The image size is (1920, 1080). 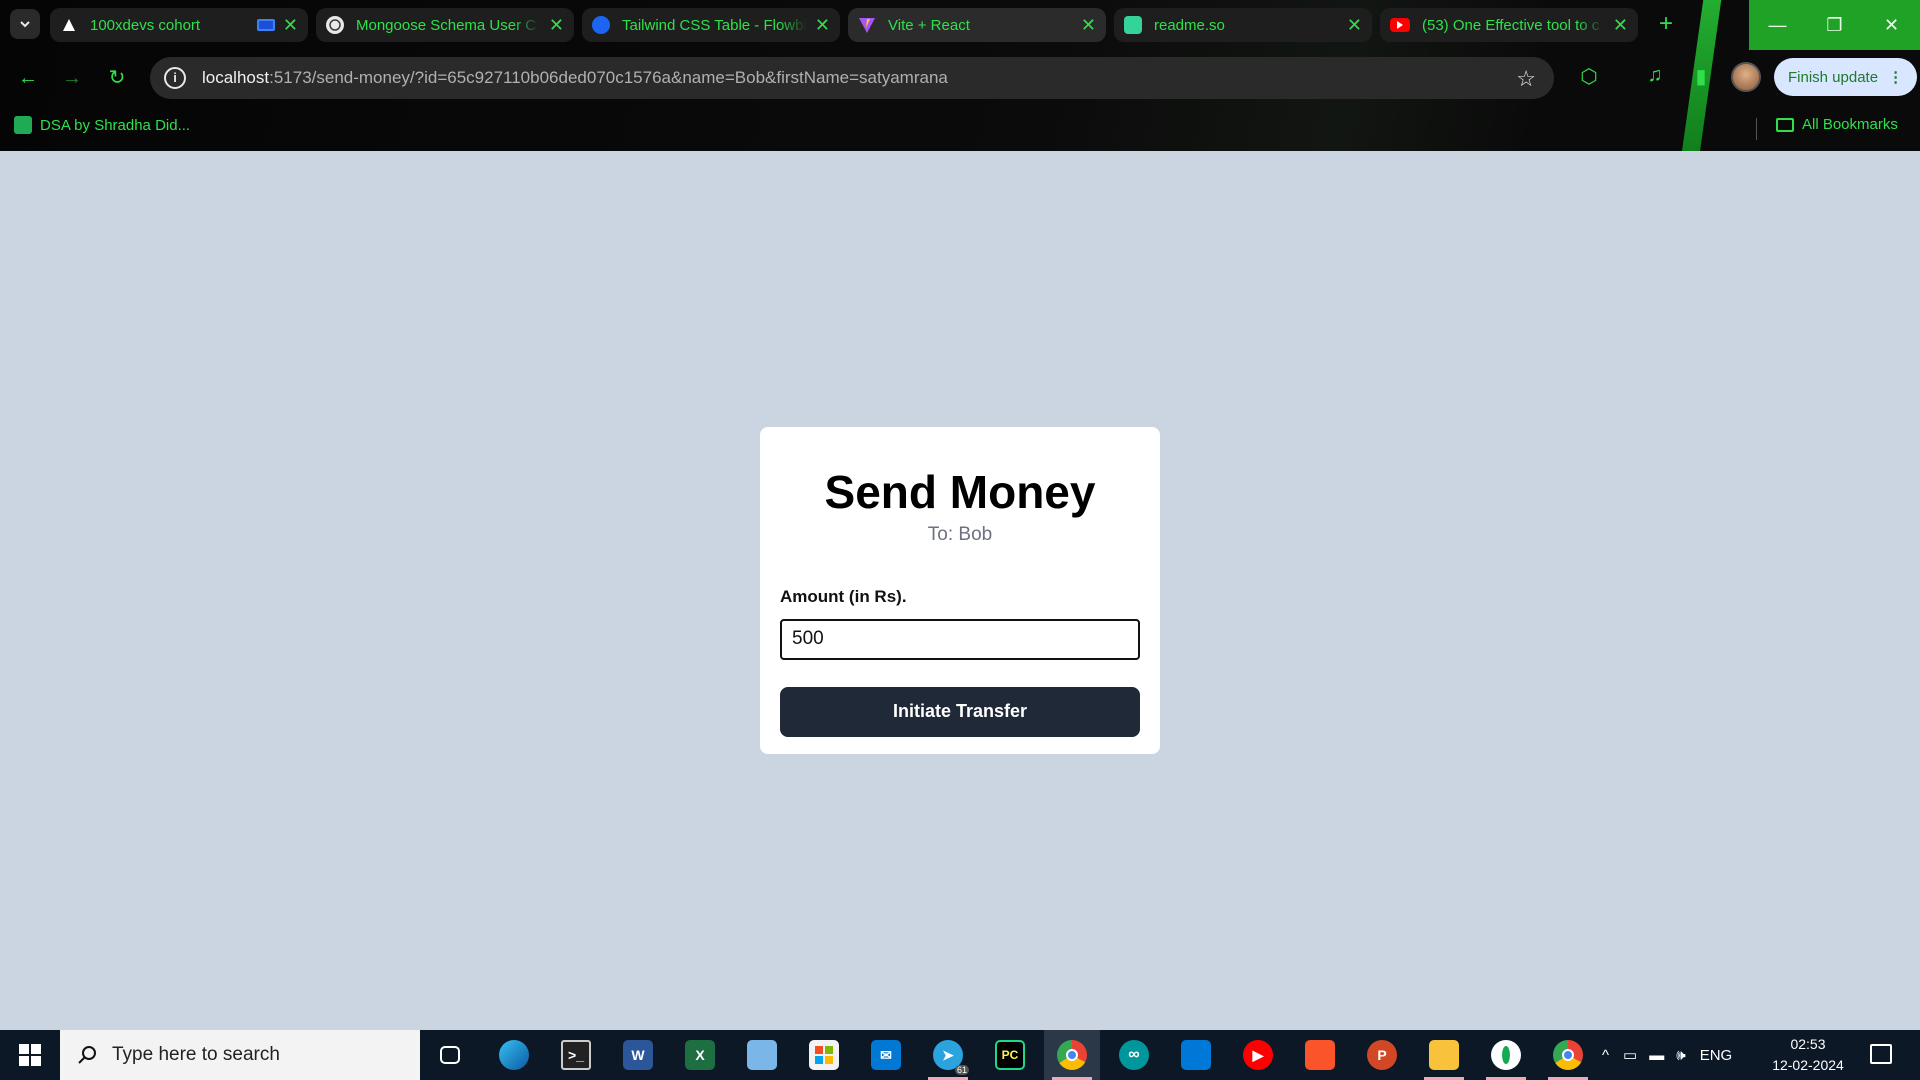 I want to click on tab-readme: readme.so ✕, so click(x=1243, y=25).